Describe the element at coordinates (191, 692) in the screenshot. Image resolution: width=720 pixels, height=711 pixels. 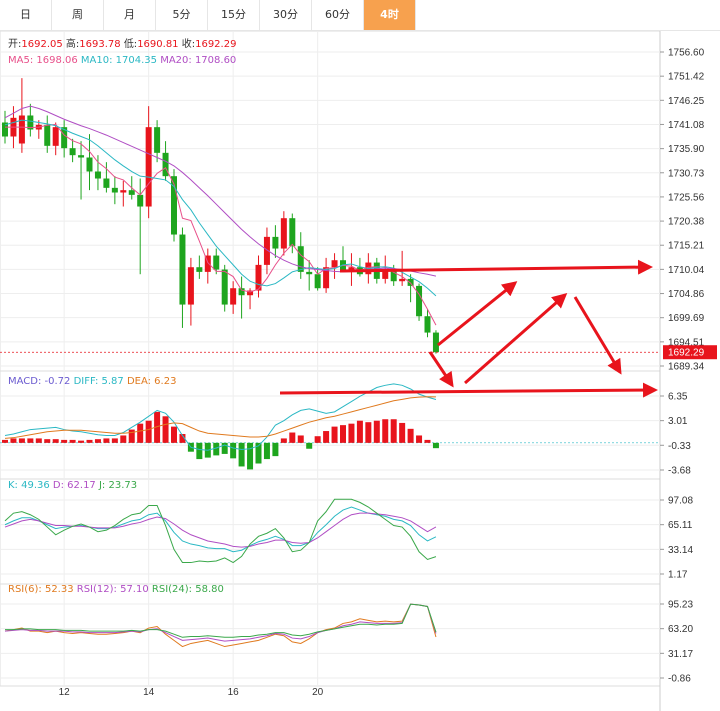
I see `x-axis: 12 14 16 20` at that location.